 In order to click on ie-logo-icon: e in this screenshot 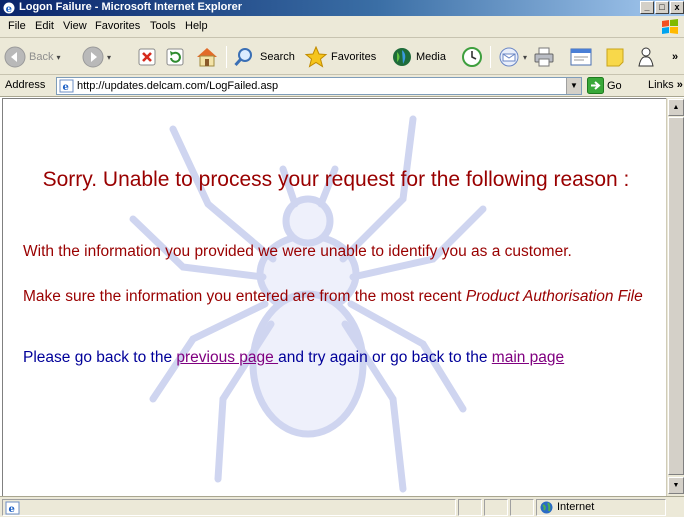, I will do `click(9, 8)`.